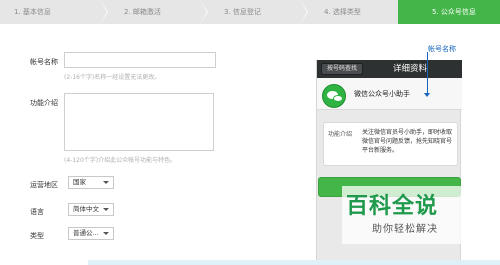 This screenshot has width=500, height=265. What do you see at coordinates (405, 229) in the screenshot?
I see `watermark-subtitle: 助你轻松解决` at bounding box center [405, 229].